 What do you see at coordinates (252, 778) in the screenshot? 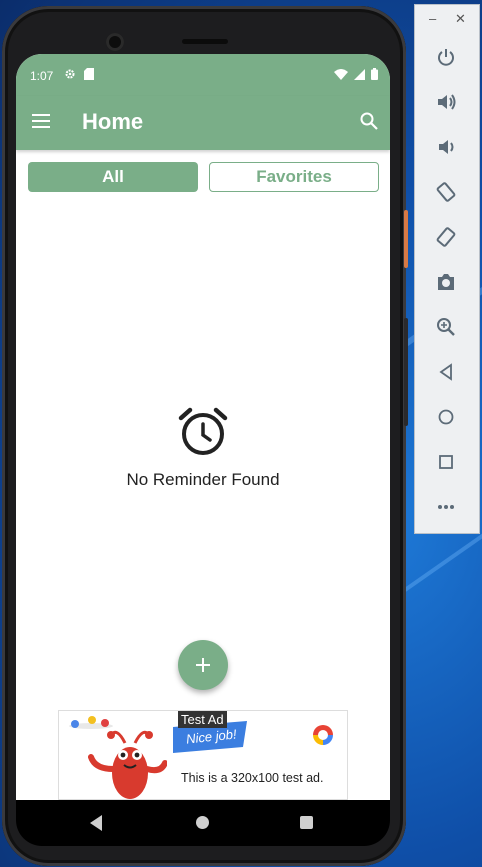
I see `ad-description: This is a 320x100 test ad.` at bounding box center [252, 778].